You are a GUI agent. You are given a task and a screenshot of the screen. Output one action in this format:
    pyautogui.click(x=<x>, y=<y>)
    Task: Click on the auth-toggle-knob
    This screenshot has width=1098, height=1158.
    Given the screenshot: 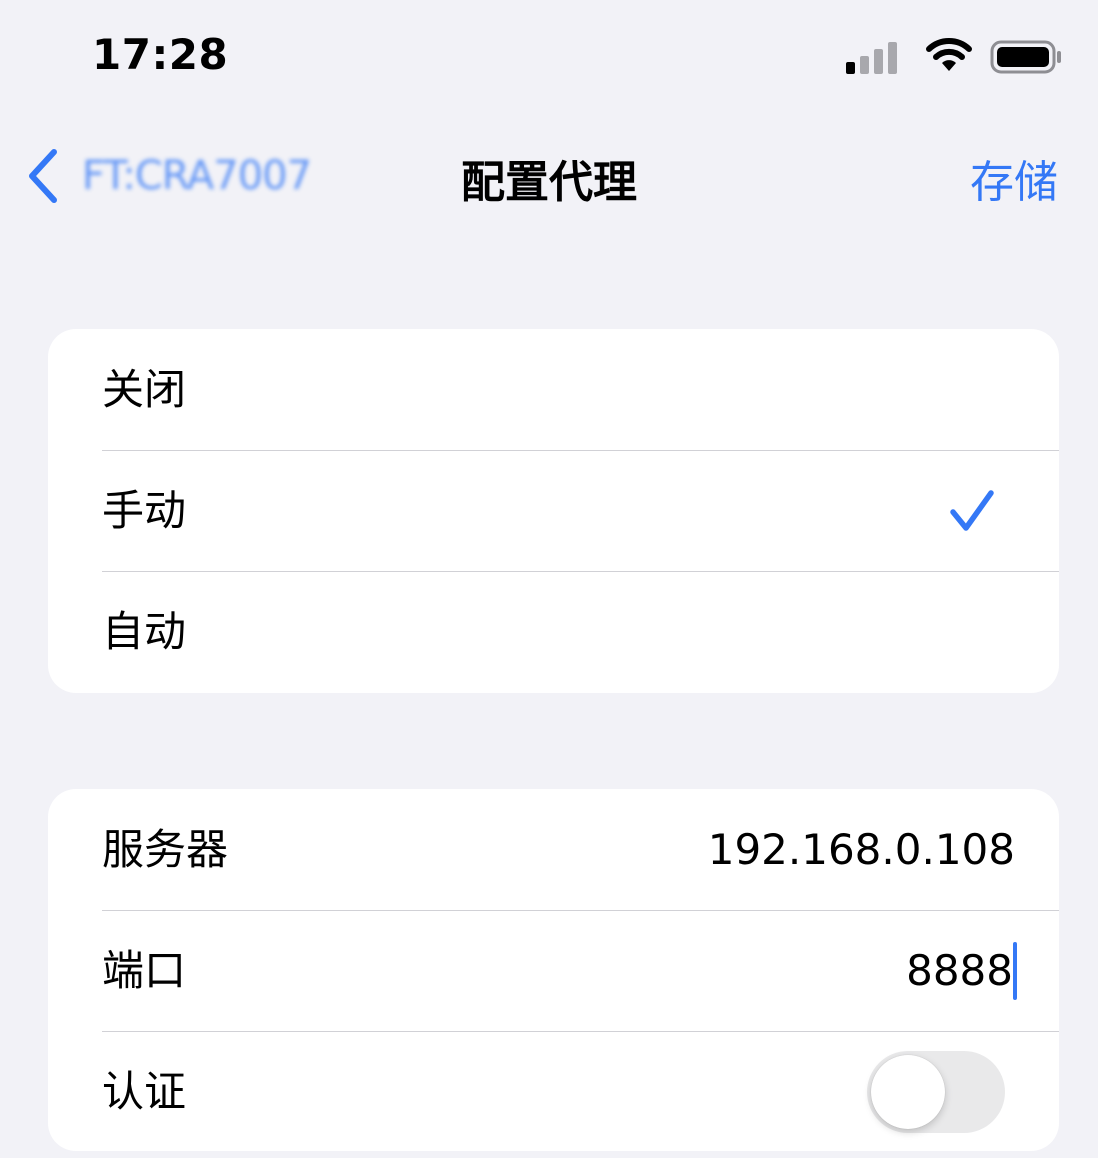 What is the action you would take?
    pyautogui.click(x=908, y=1092)
    